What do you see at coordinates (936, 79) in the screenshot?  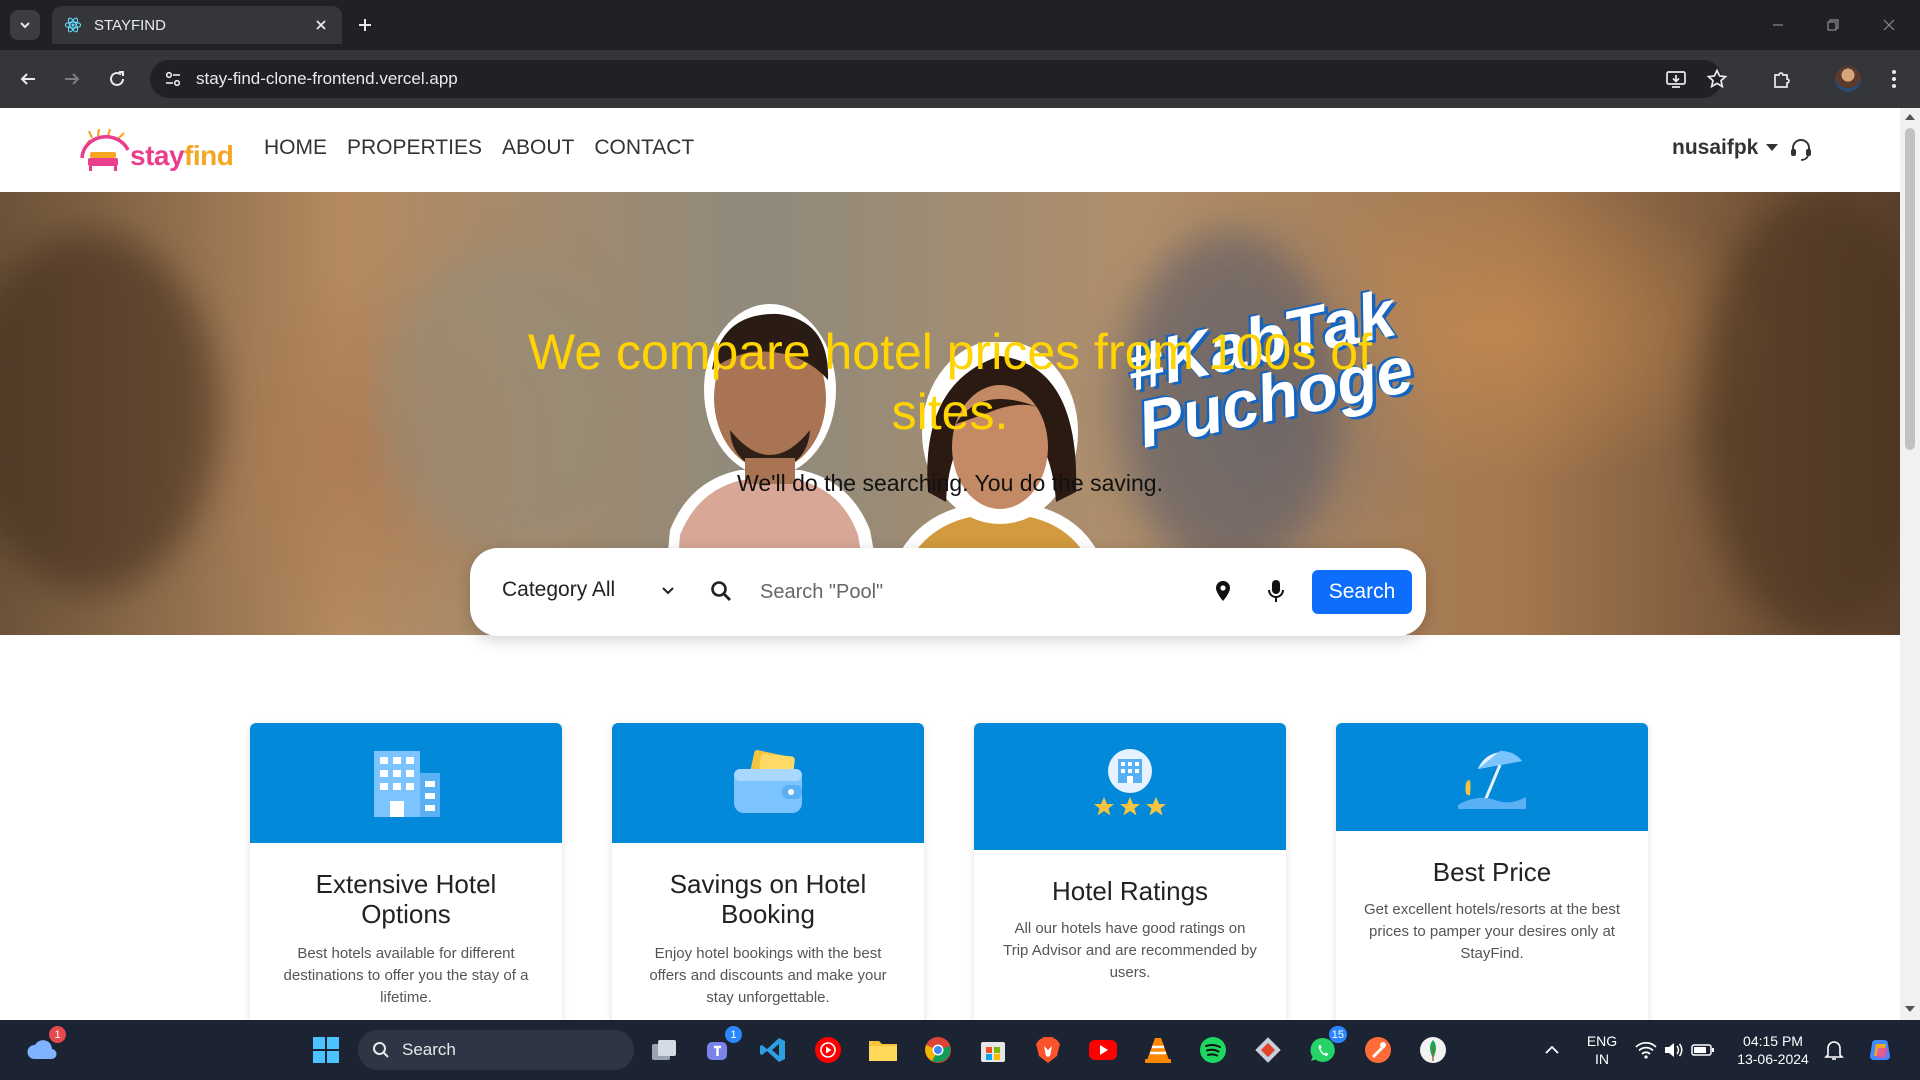 I see `address-bar: stay-find-clone-frontend.vercel.app` at bounding box center [936, 79].